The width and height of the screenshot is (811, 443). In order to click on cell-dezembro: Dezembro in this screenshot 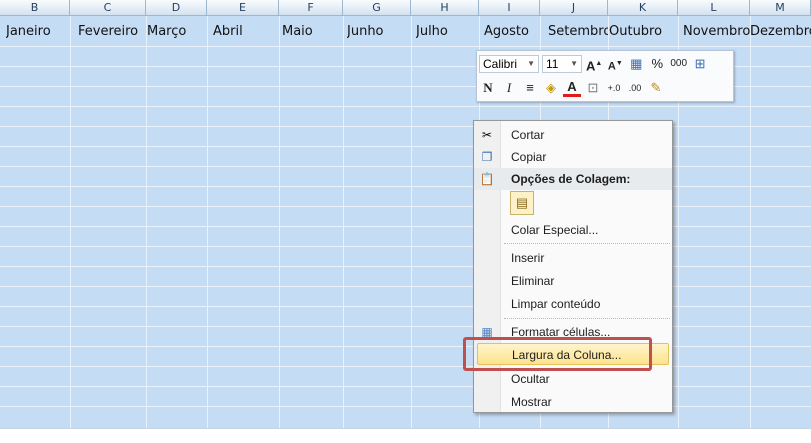, I will do `click(780, 31)`.